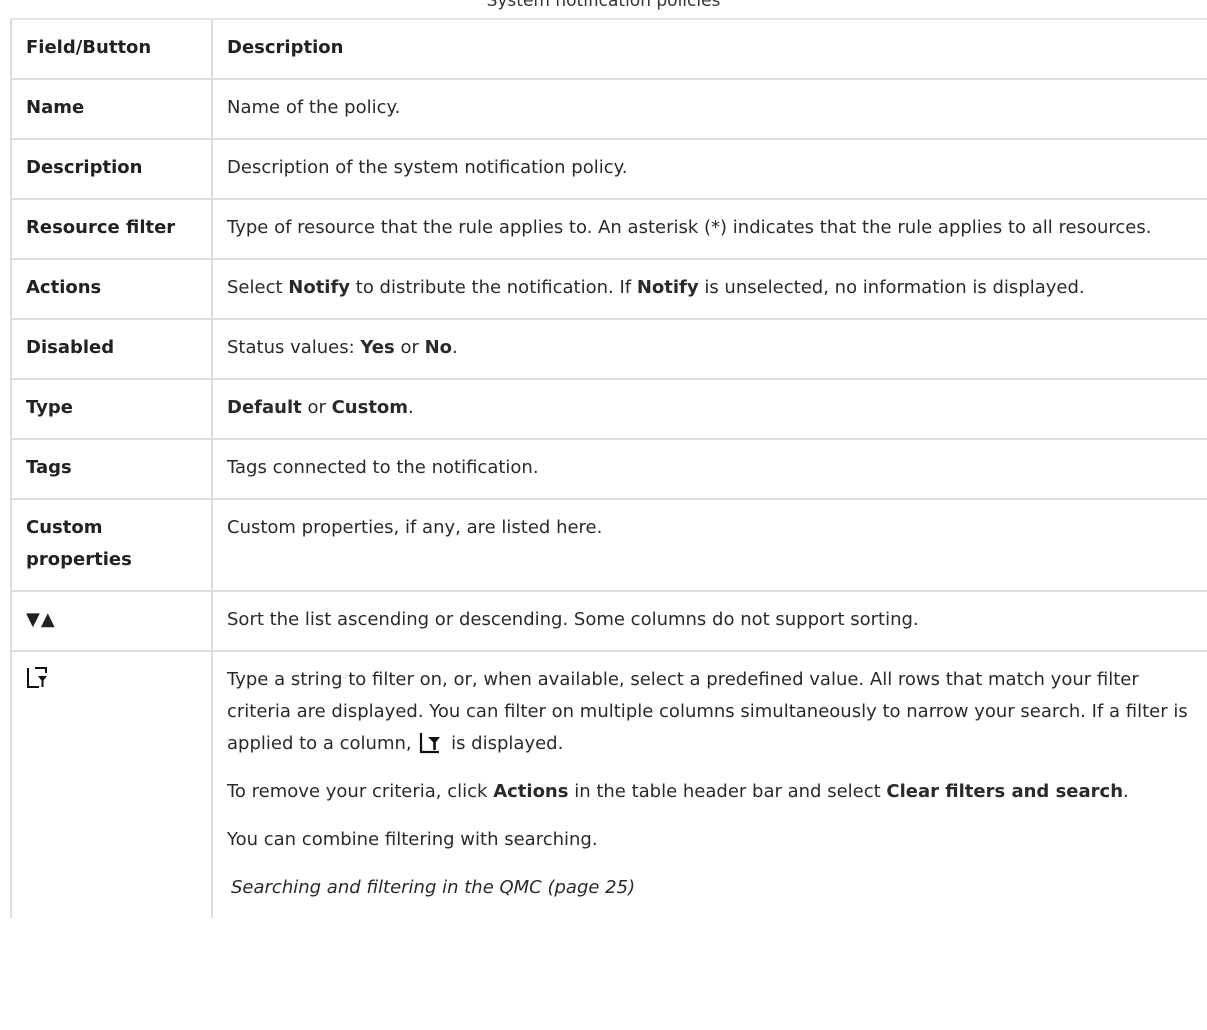  Describe the element at coordinates (111, 168) in the screenshot. I see `field-description: Description` at that location.